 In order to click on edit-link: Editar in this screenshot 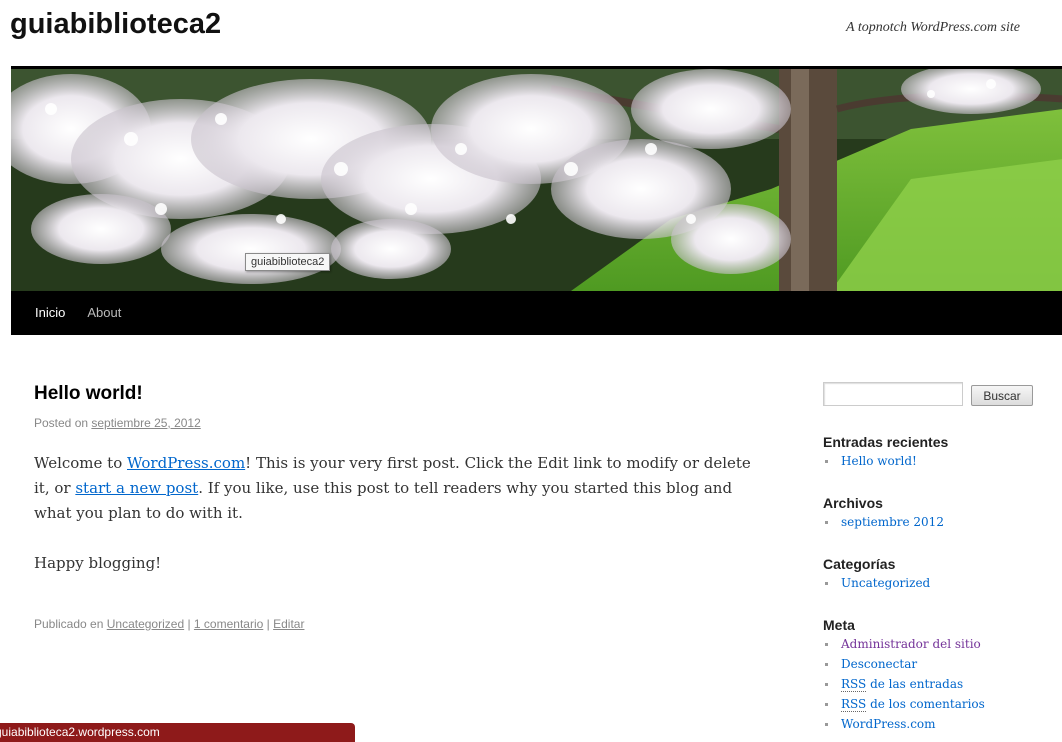, I will do `click(288, 624)`.